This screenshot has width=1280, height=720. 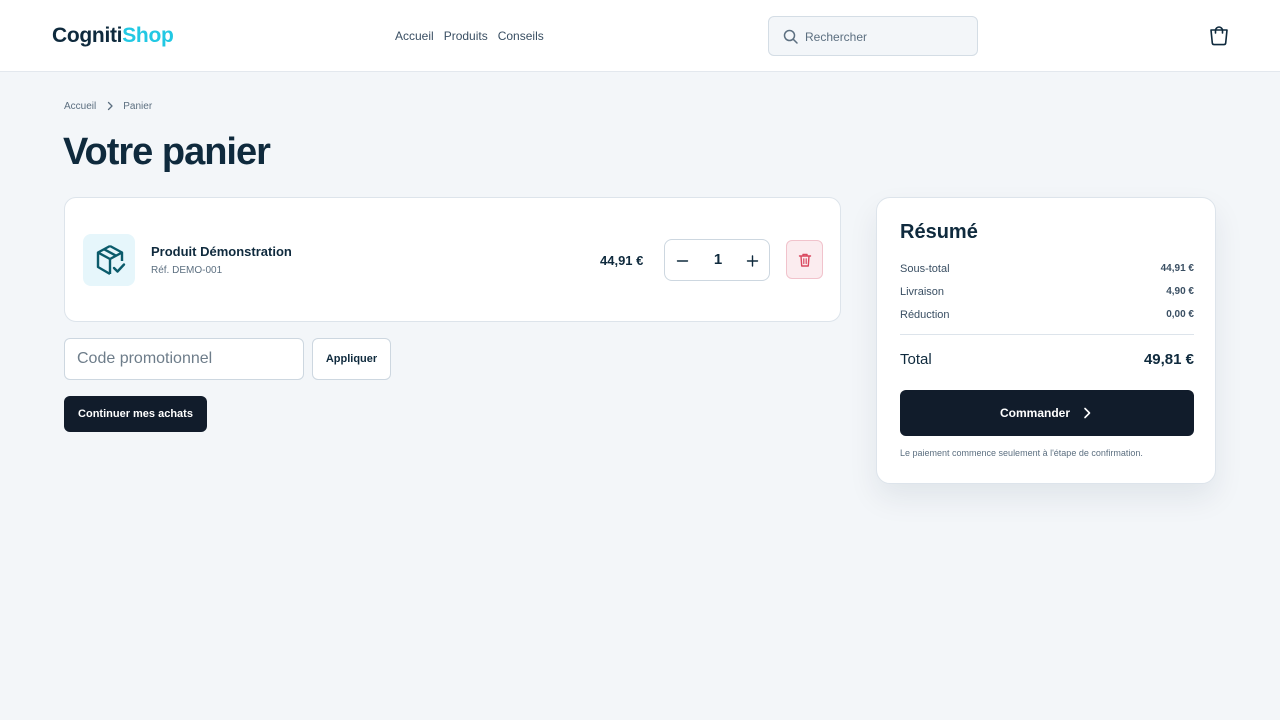 What do you see at coordinates (939, 232) in the screenshot?
I see `summary-title: Résumé` at bounding box center [939, 232].